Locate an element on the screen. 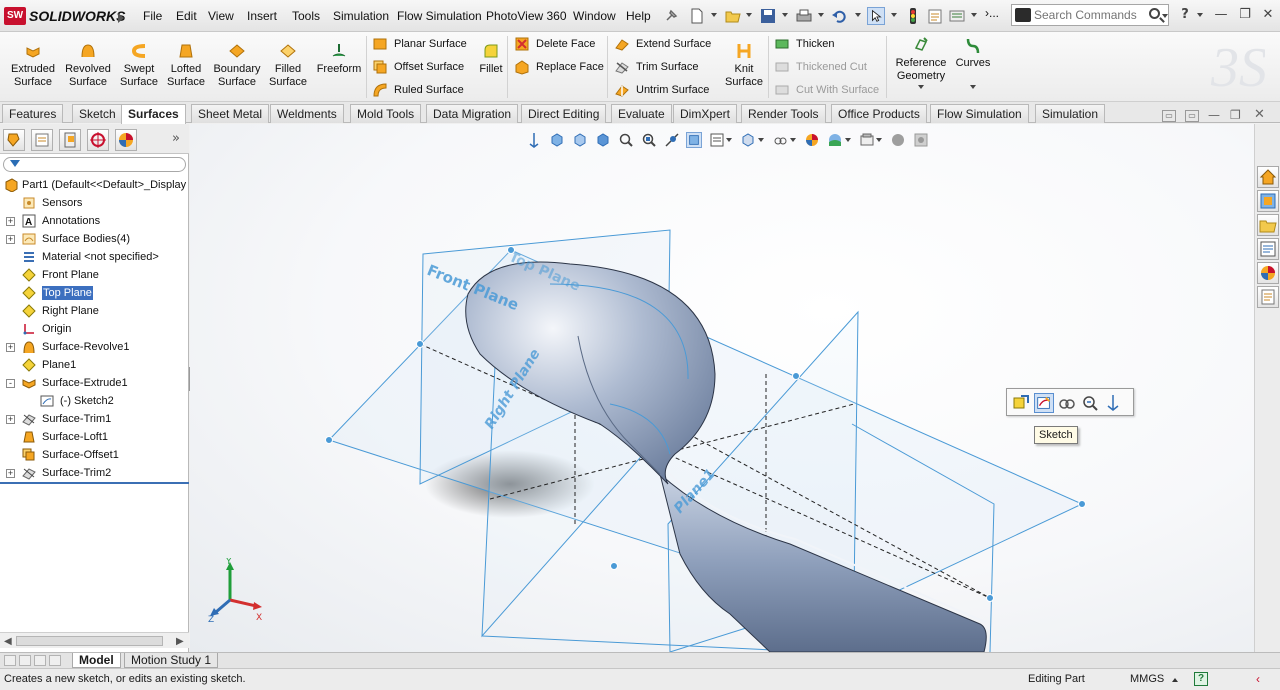 The image size is (1280, 690). tab-sketch: Sketch is located at coordinates (97, 113).